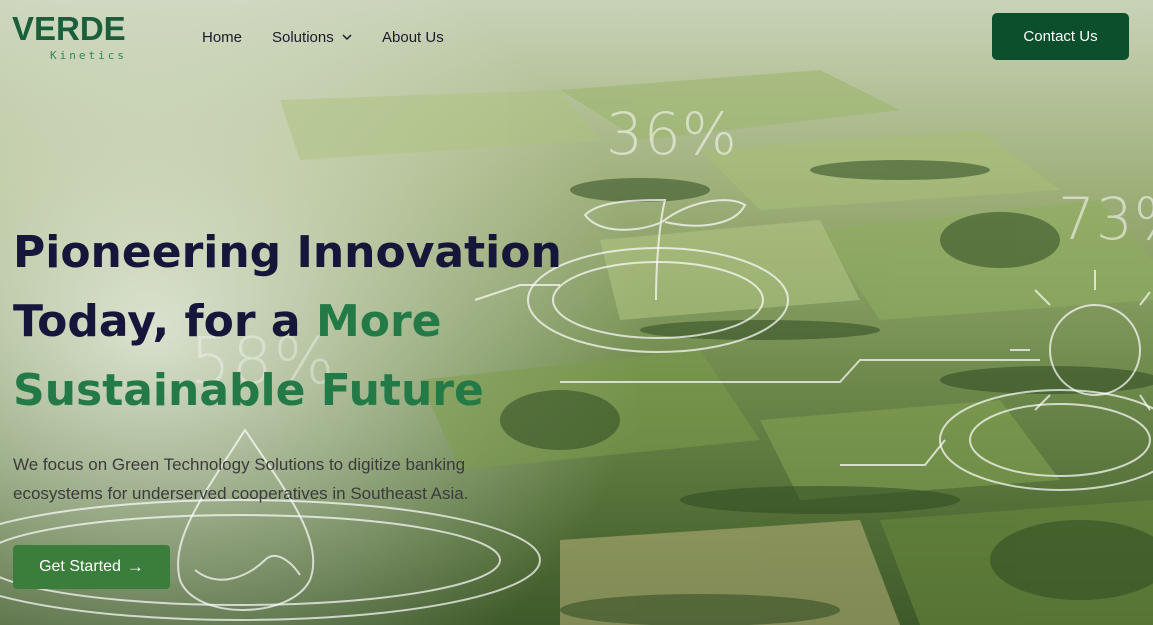  What do you see at coordinates (88, 55) in the screenshot?
I see `brand-tagline: Kinetics` at bounding box center [88, 55].